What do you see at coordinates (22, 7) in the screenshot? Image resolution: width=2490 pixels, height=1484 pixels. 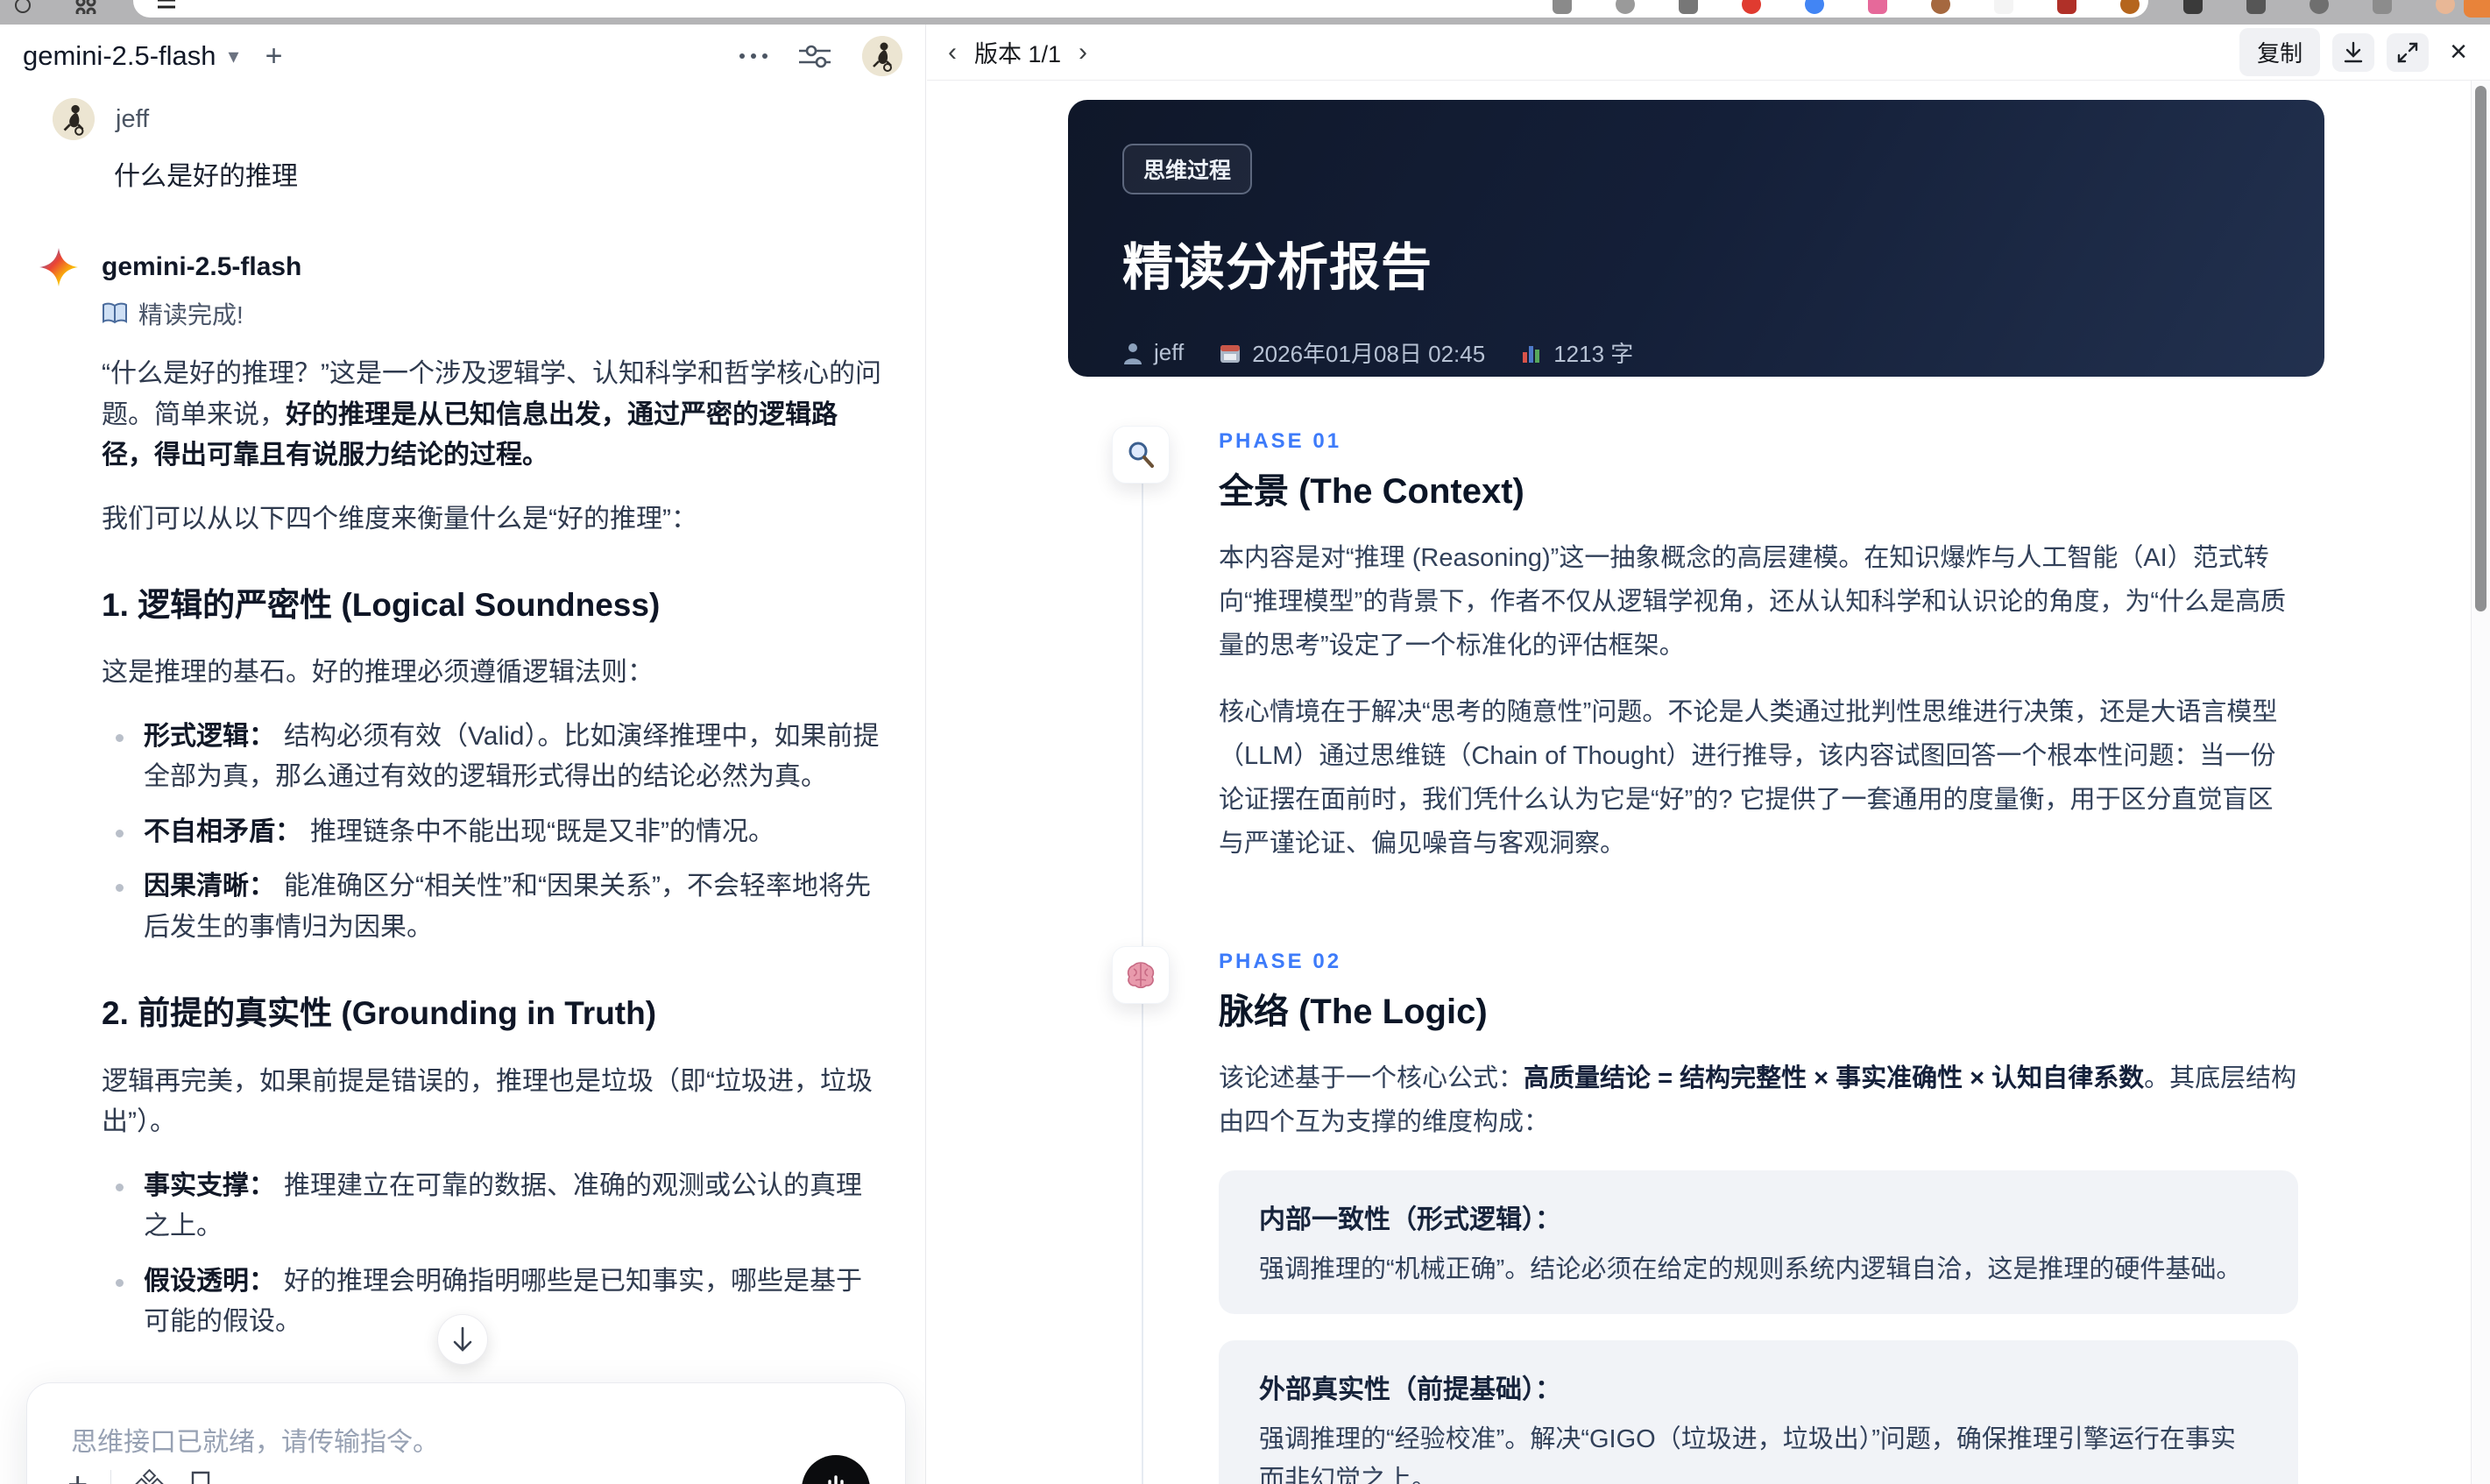 I see `browser-reload-icon` at bounding box center [22, 7].